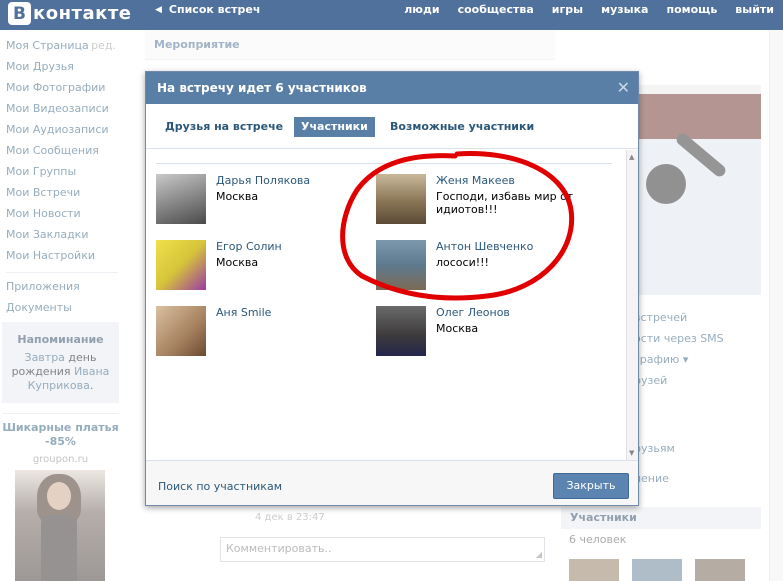 The width and height of the screenshot is (783, 581). I want to click on tab-friends-at-event: Друзья на встрече, so click(224, 127).